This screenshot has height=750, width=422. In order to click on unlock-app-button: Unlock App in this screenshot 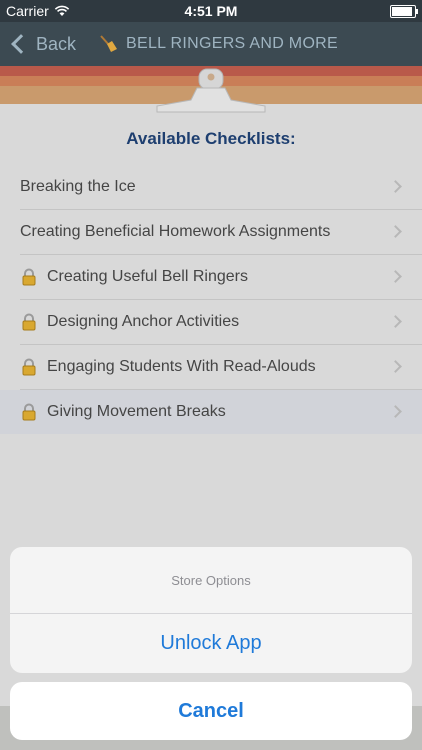, I will do `click(211, 643)`.